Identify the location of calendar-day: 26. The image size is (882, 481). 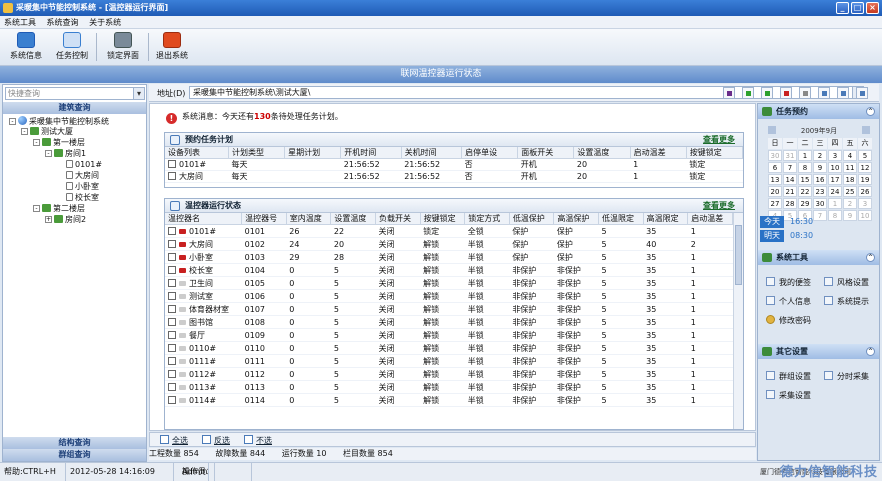
(865, 191).